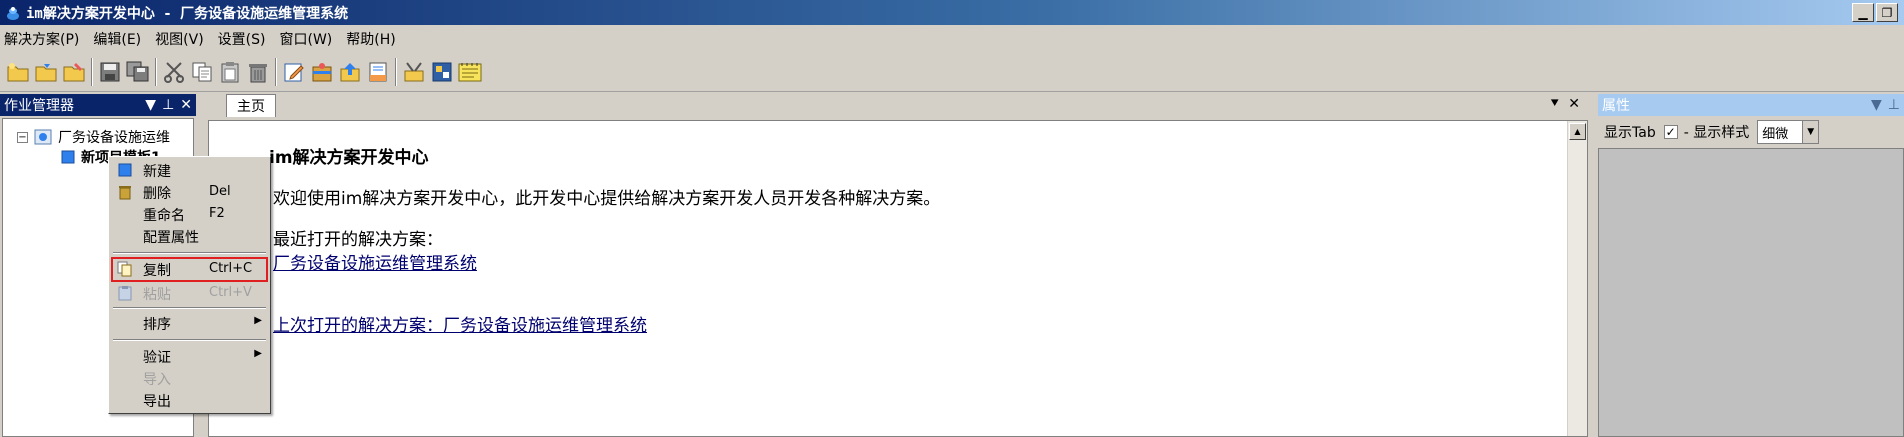 The width and height of the screenshot is (1904, 437). Describe the element at coordinates (358, 240) in the screenshot. I see `recent-solutions-label: 最近打开的解决方案：` at that location.